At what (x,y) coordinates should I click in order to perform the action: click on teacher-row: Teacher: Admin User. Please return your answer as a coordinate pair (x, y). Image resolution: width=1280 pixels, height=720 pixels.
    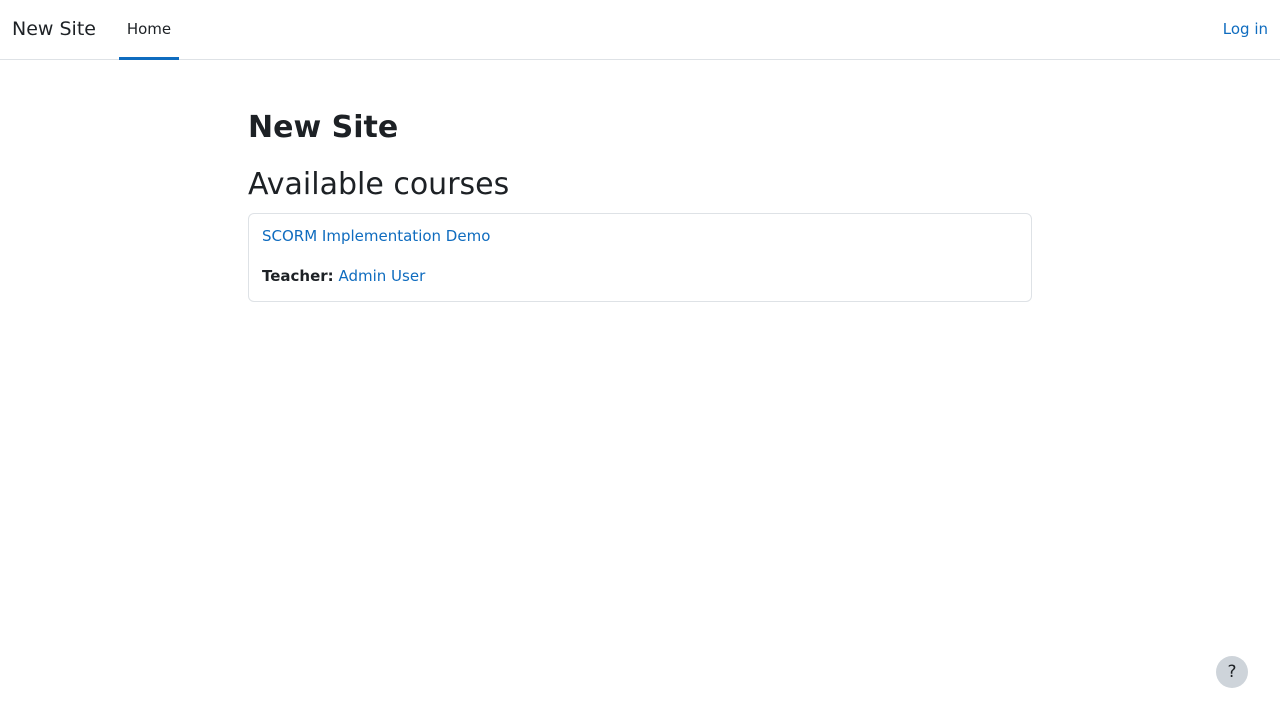
    Looking at the image, I should click on (343, 276).